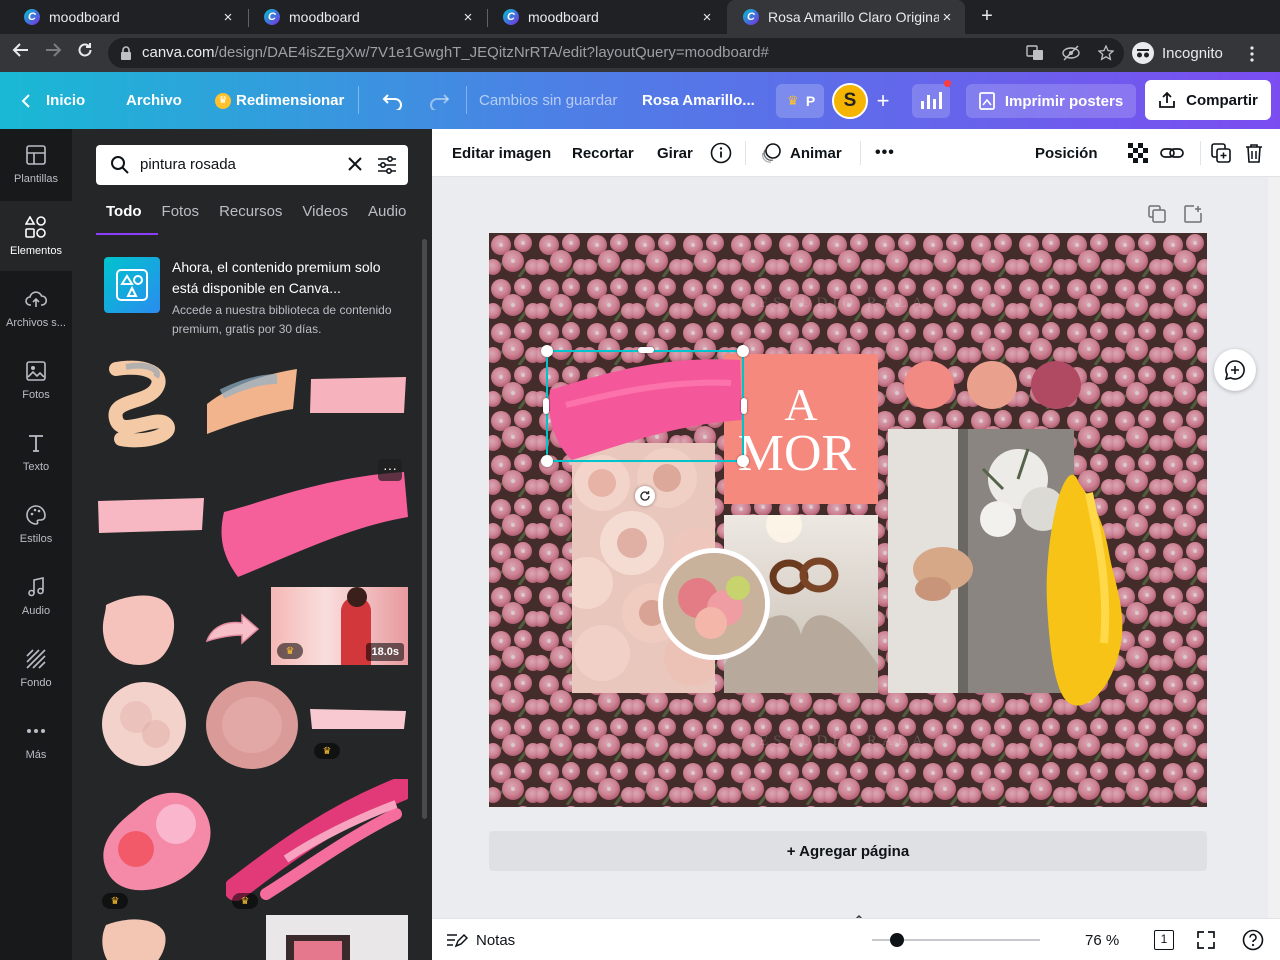 This screenshot has height=960, width=1280. Describe the element at coordinates (1221, 153) in the screenshot. I see `duplicate-icon` at that location.